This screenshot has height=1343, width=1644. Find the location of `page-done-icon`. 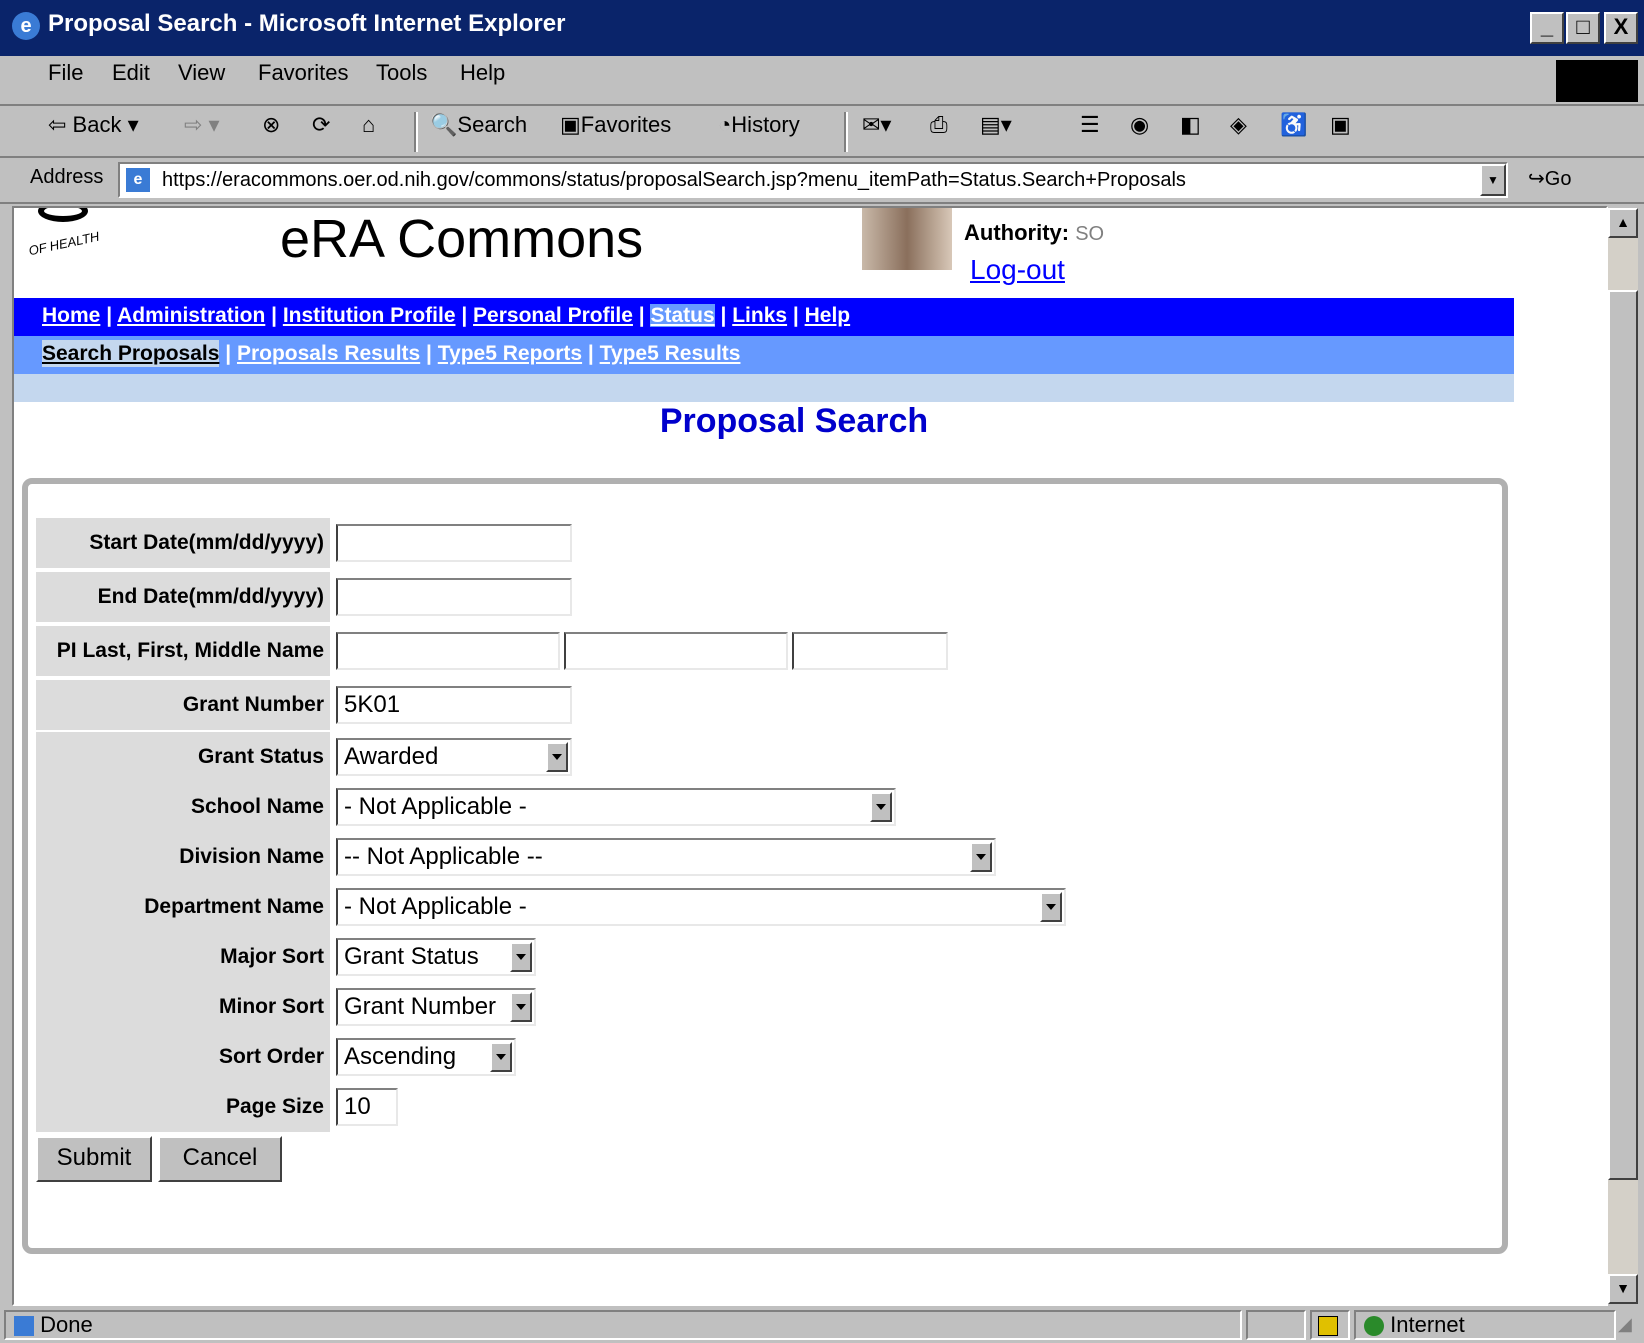

page-done-icon is located at coordinates (24, 1326).